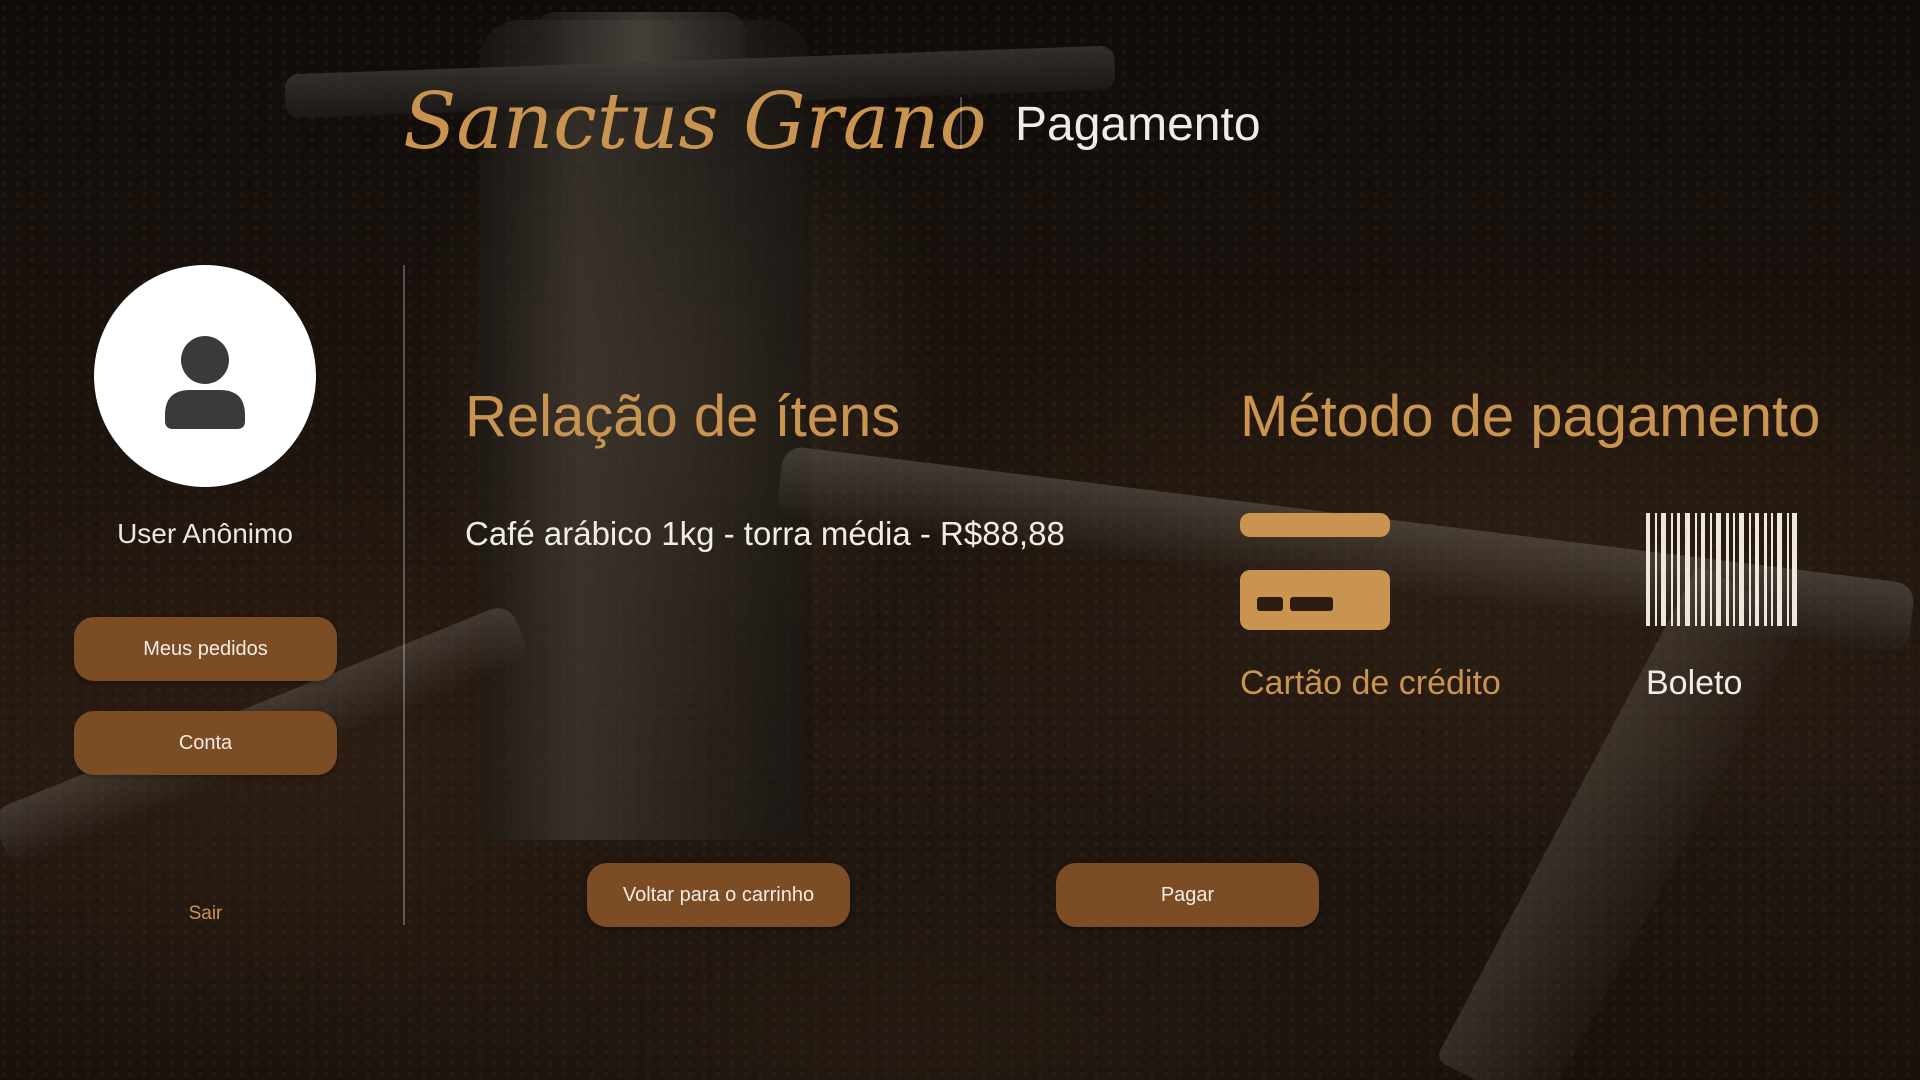 Image resolution: width=1920 pixels, height=1080 pixels. What do you see at coordinates (205, 914) in the screenshot?
I see `logout-link: Sair` at bounding box center [205, 914].